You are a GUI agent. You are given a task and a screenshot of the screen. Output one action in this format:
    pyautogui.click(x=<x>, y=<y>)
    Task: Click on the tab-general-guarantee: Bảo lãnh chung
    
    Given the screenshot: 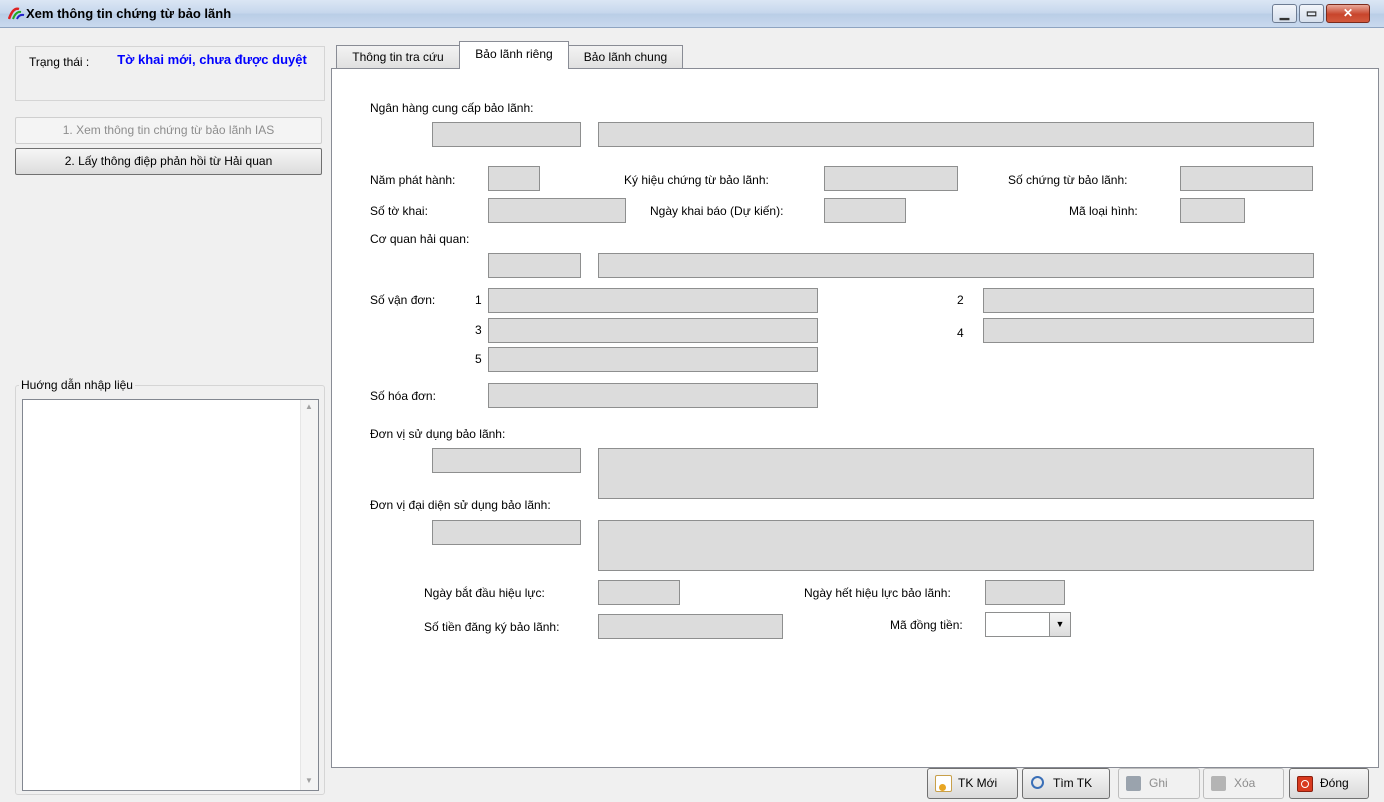 What is the action you would take?
    pyautogui.click(x=625, y=56)
    